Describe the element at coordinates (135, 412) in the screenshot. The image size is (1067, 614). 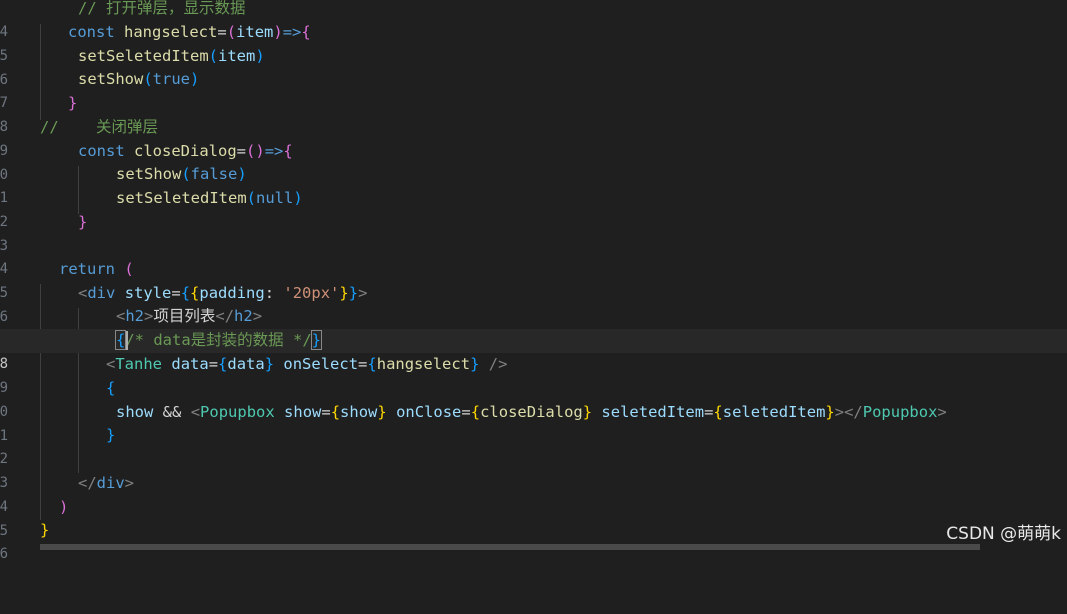
I see `identifier: show` at that location.